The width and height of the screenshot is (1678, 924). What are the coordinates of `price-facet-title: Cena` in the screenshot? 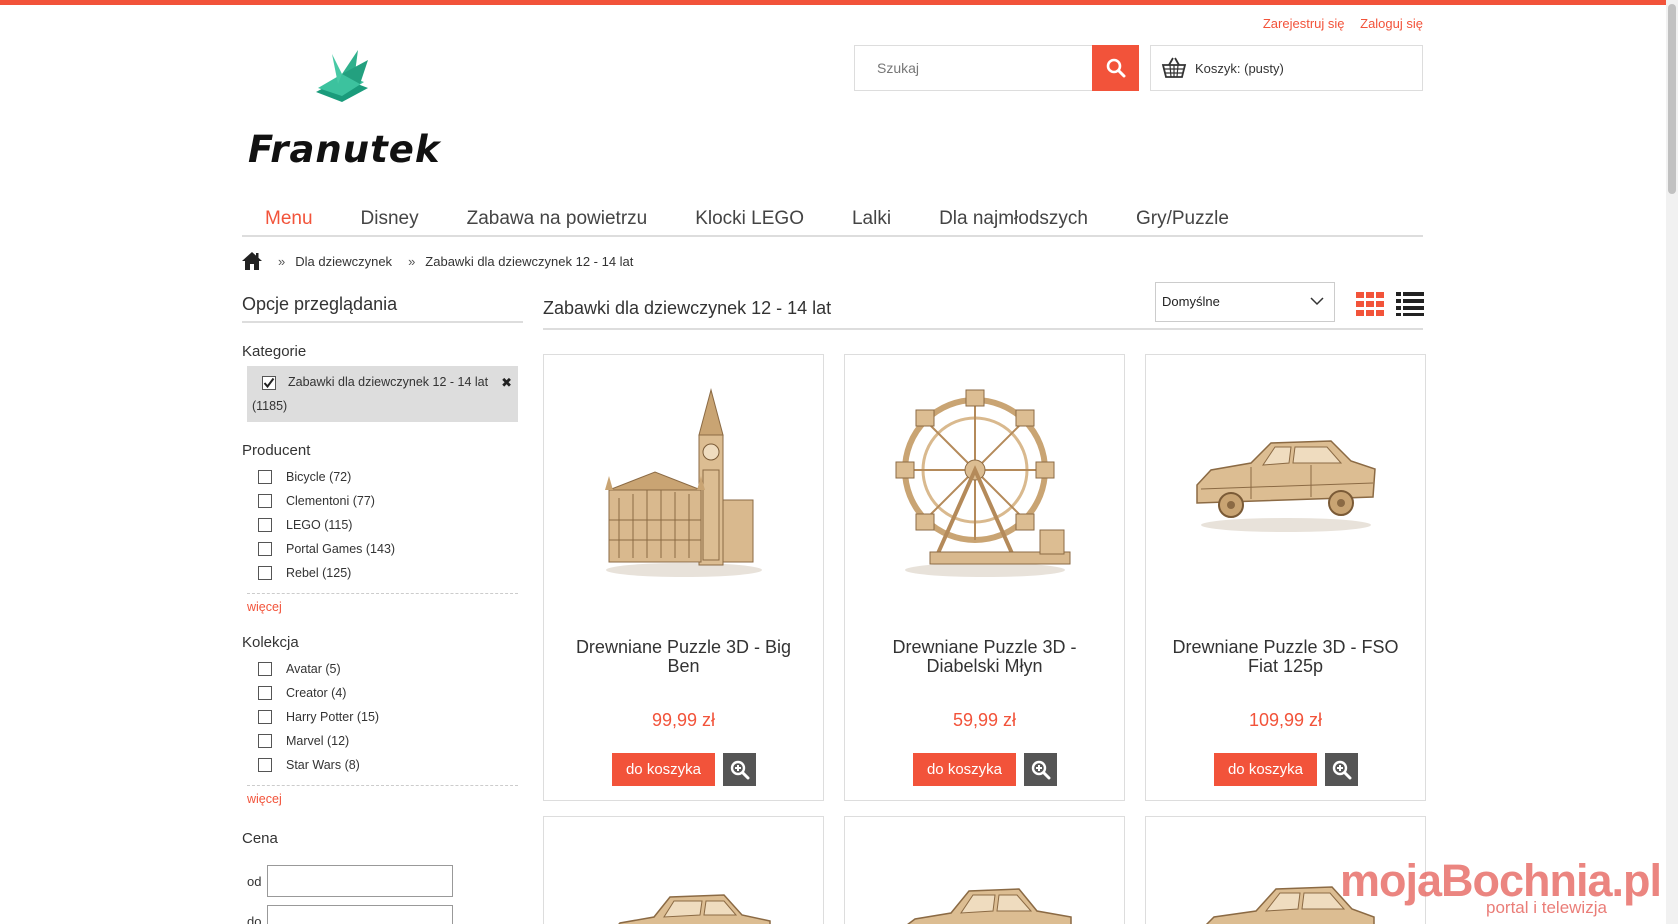 It's located at (260, 838).